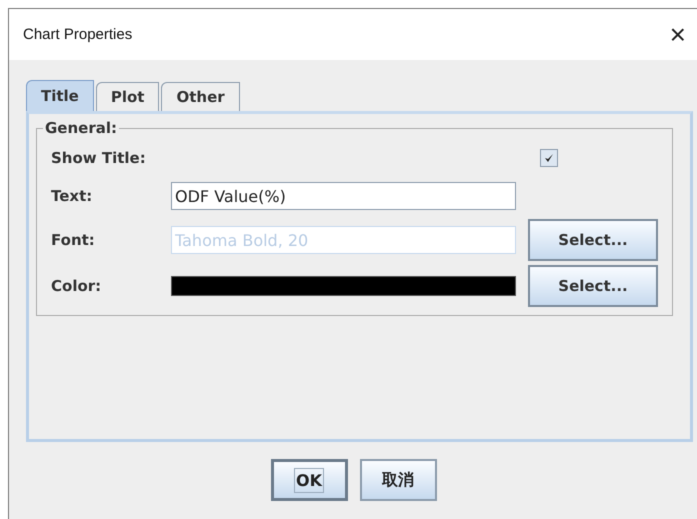 This screenshot has width=697, height=519. What do you see at coordinates (128, 96) in the screenshot?
I see `tab: Plot` at bounding box center [128, 96].